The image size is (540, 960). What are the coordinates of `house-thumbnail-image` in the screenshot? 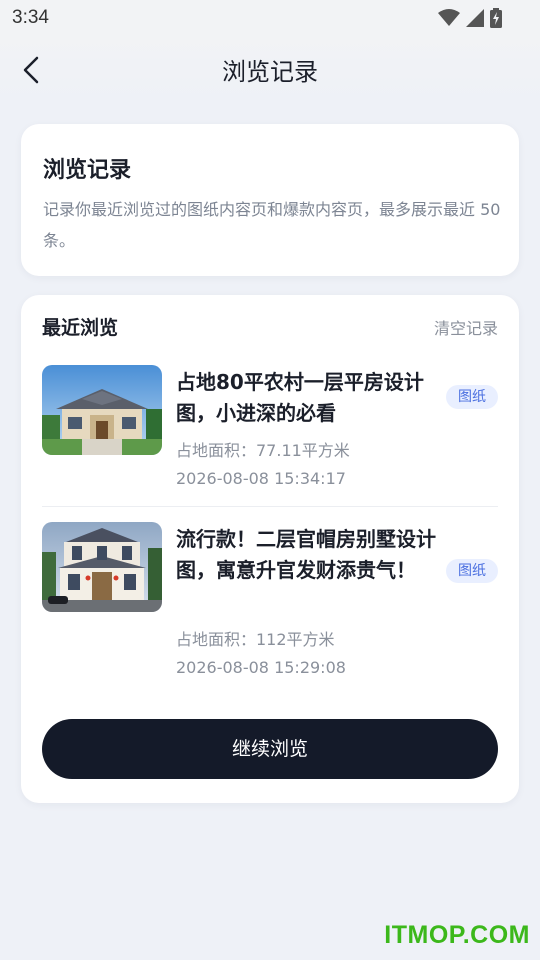 It's located at (102, 410).